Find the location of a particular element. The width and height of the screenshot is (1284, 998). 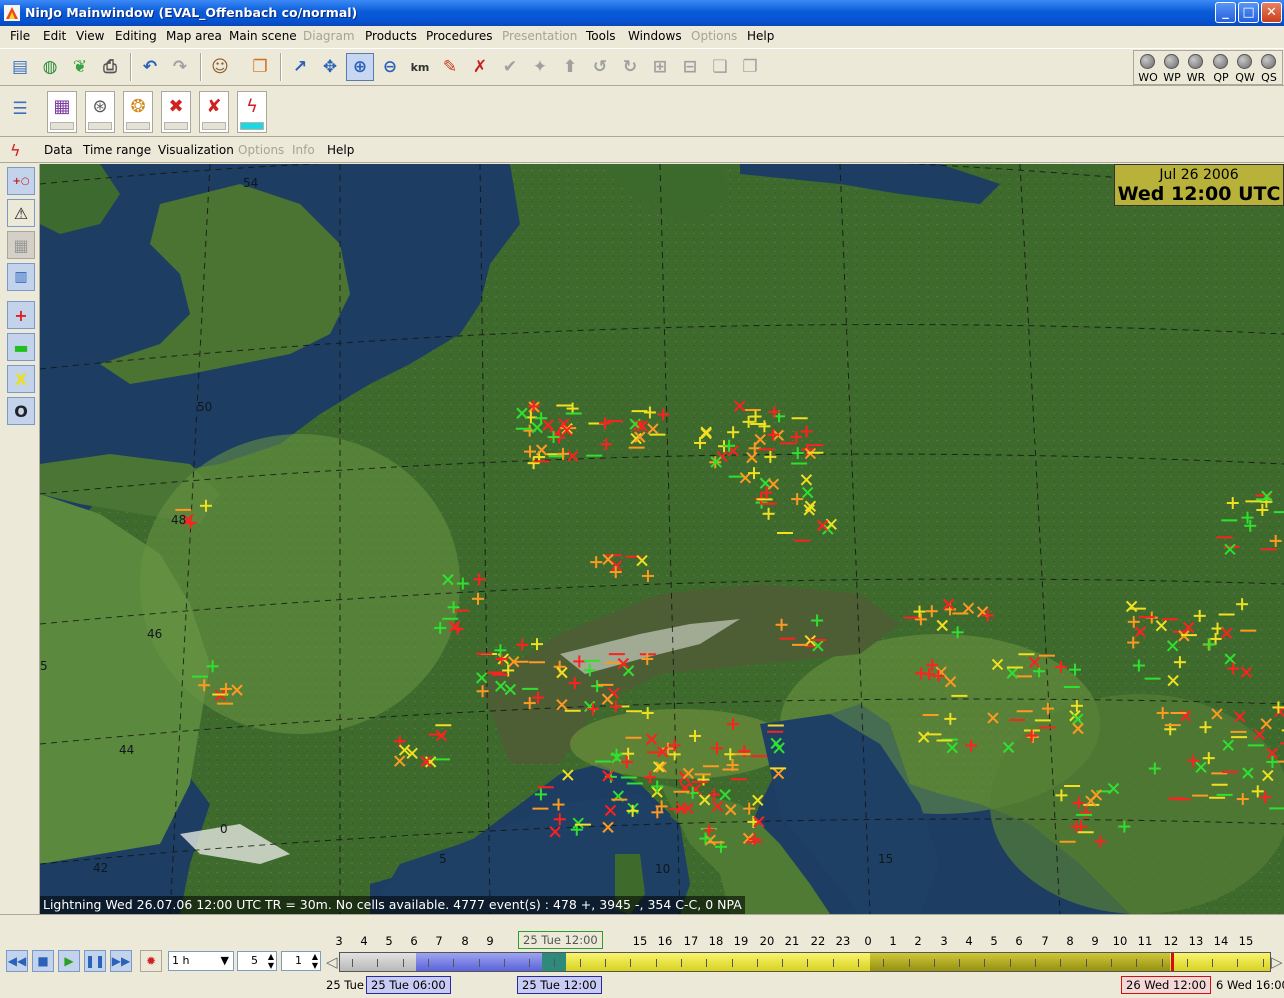

status-label-qw: QW is located at coordinates (1245, 77).